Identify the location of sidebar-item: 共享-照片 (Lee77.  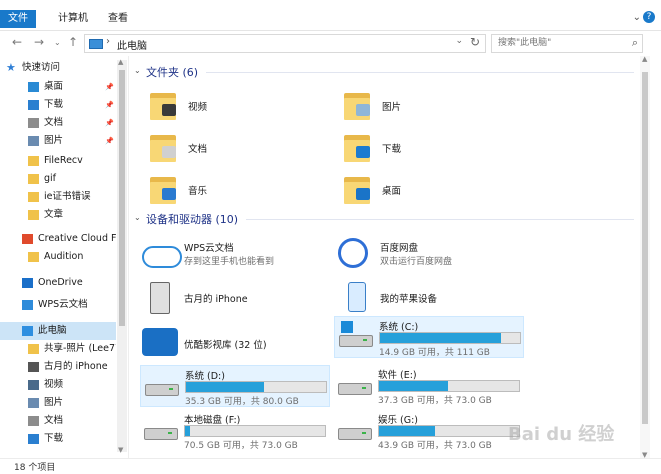
(58, 349).